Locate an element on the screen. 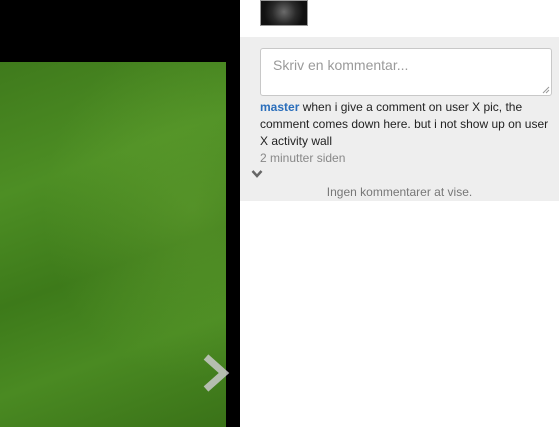 The height and width of the screenshot is (427, 559). comment-author-link: master is located at coordinates (279, 107).